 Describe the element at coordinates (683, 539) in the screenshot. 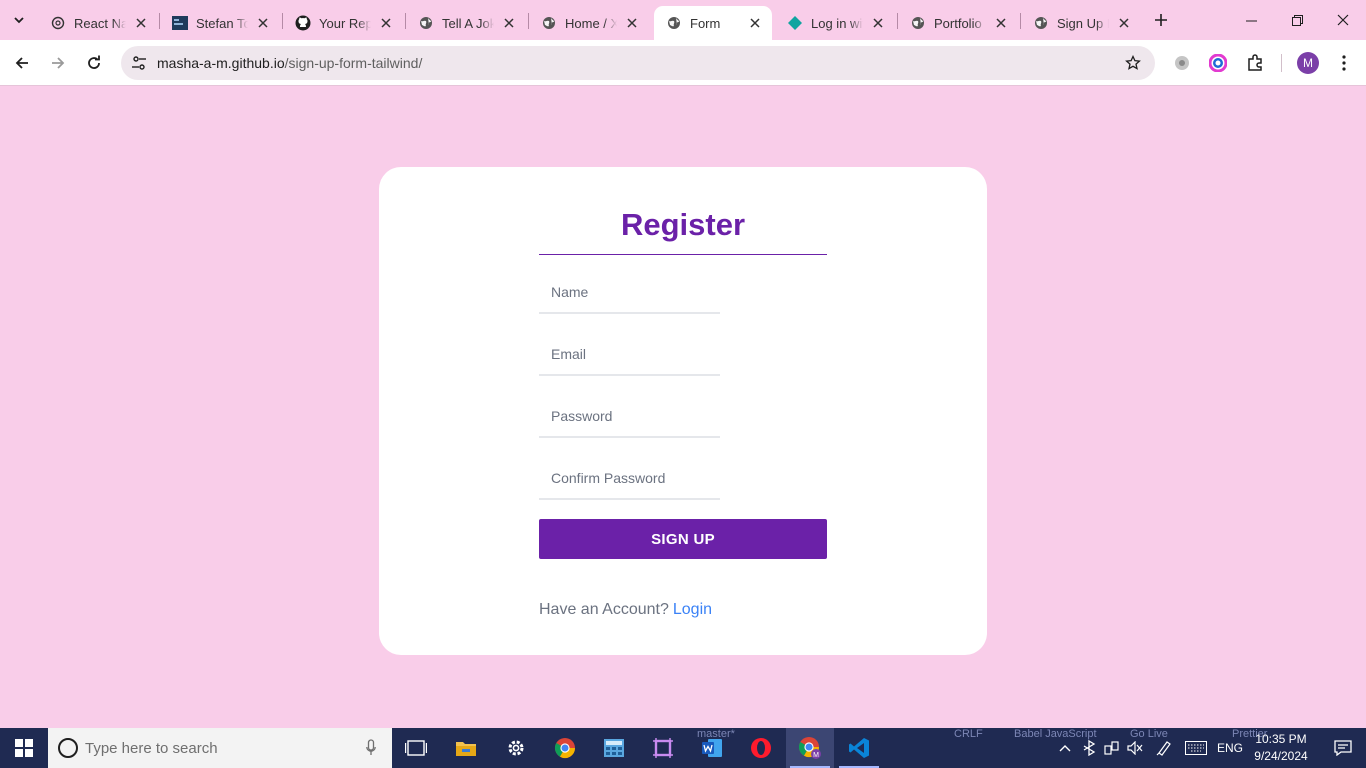

I see `sign-up-button: SIGN UP` at that location.